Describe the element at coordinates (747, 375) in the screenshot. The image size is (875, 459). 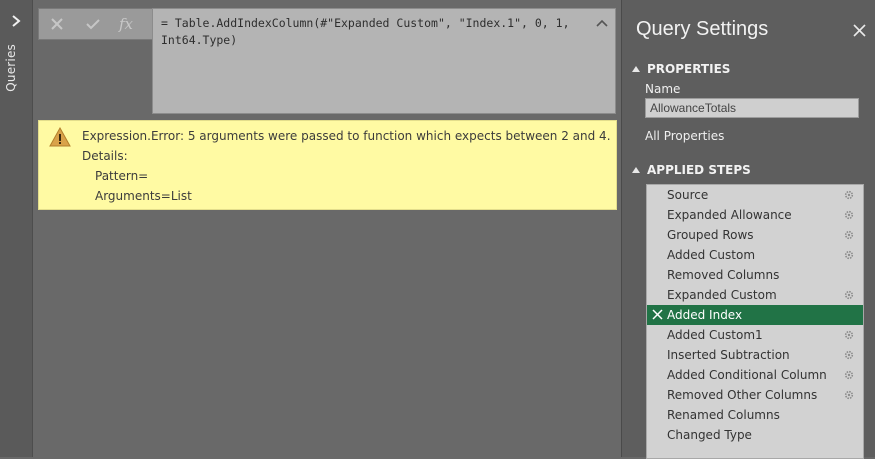
I see `step-label: Added Conditional Column` at that location.